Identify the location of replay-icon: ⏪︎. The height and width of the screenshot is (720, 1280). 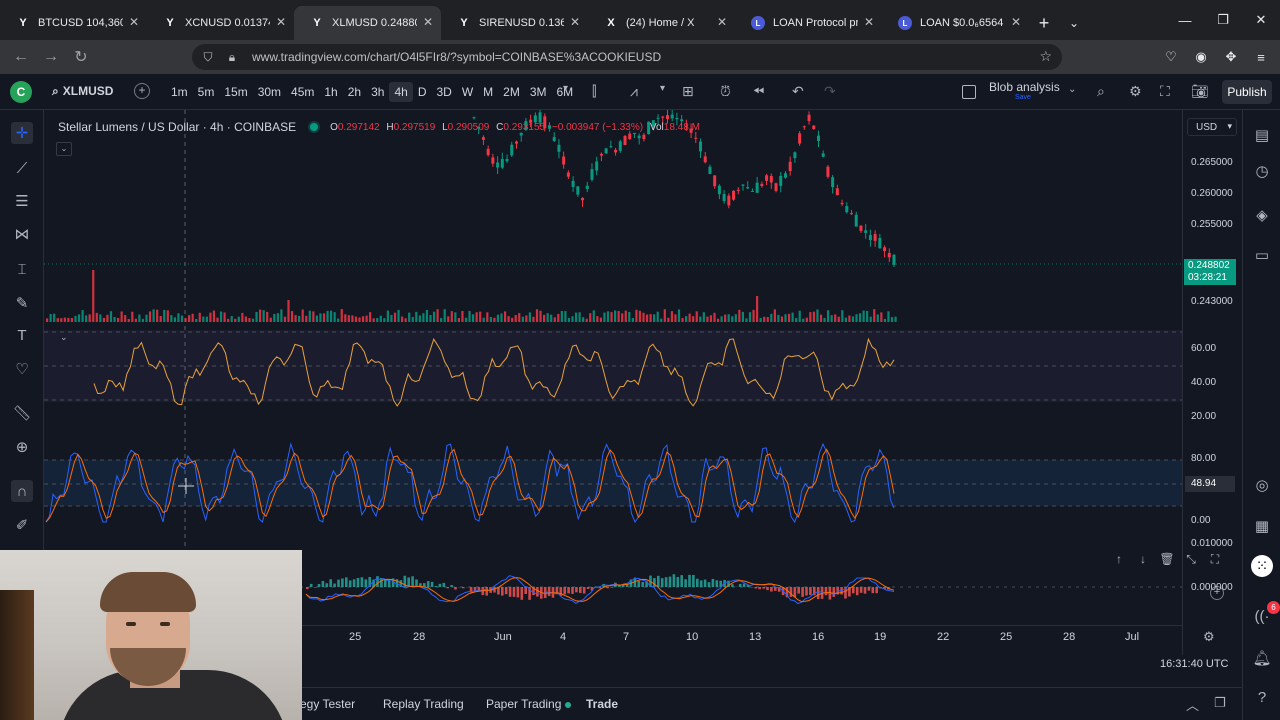
(758, 91).